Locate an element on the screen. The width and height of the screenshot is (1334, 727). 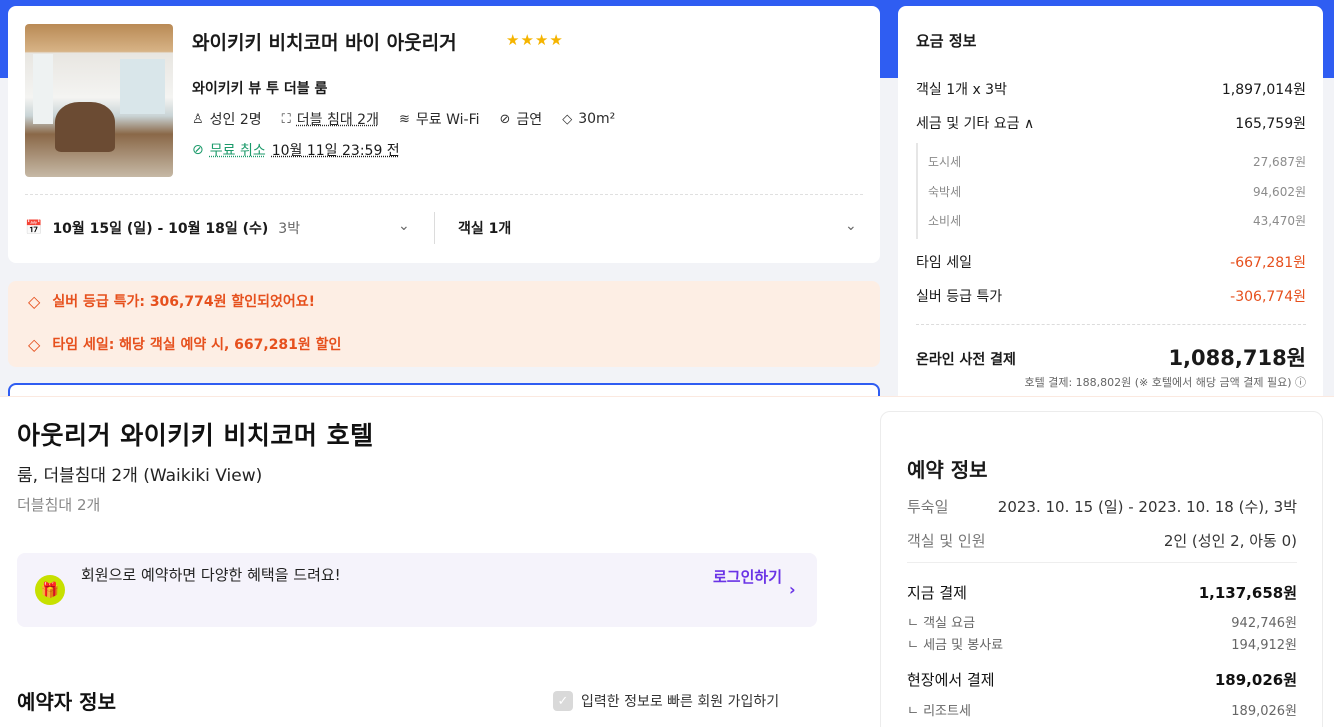
hotel-name: 아웃리거 와이키키 비치코머 호텔 is located at coordinates (195, 435).